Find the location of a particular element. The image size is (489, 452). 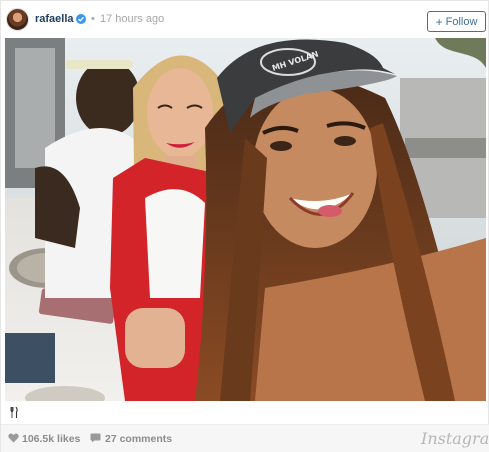

plus-icon: + is located at coordinates (439, 21).